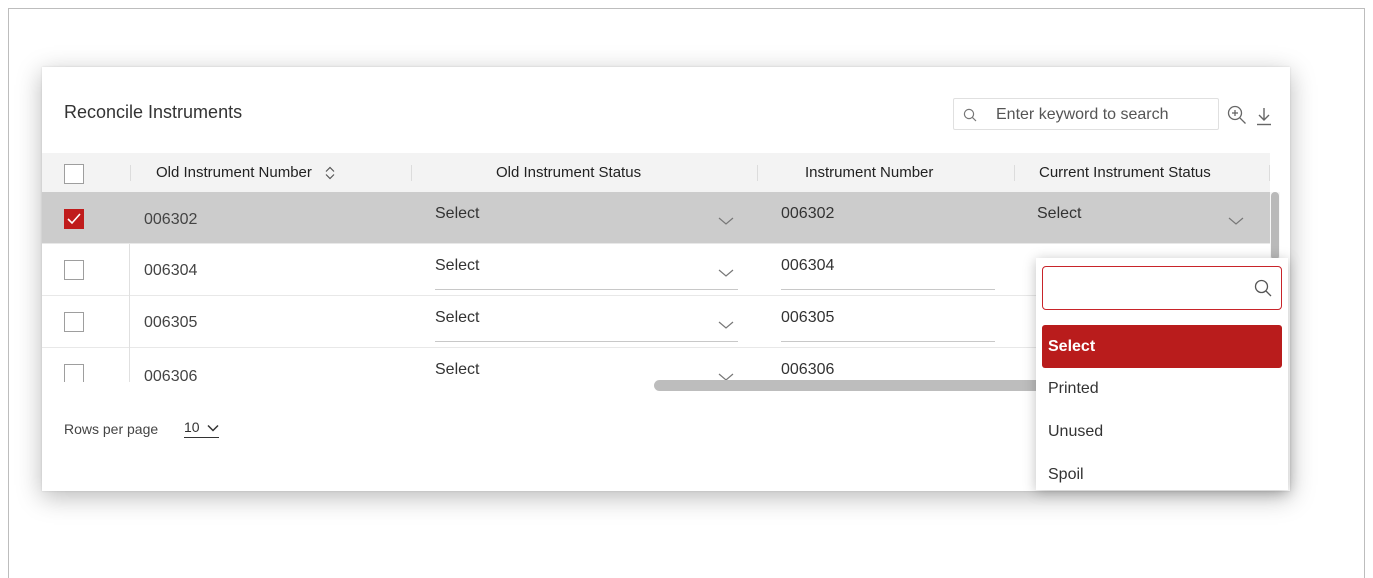 The height and width of the screenshot is (578, 1373). I want to click on table-row: 006302 Select 006302 Select, so click(656, 218).